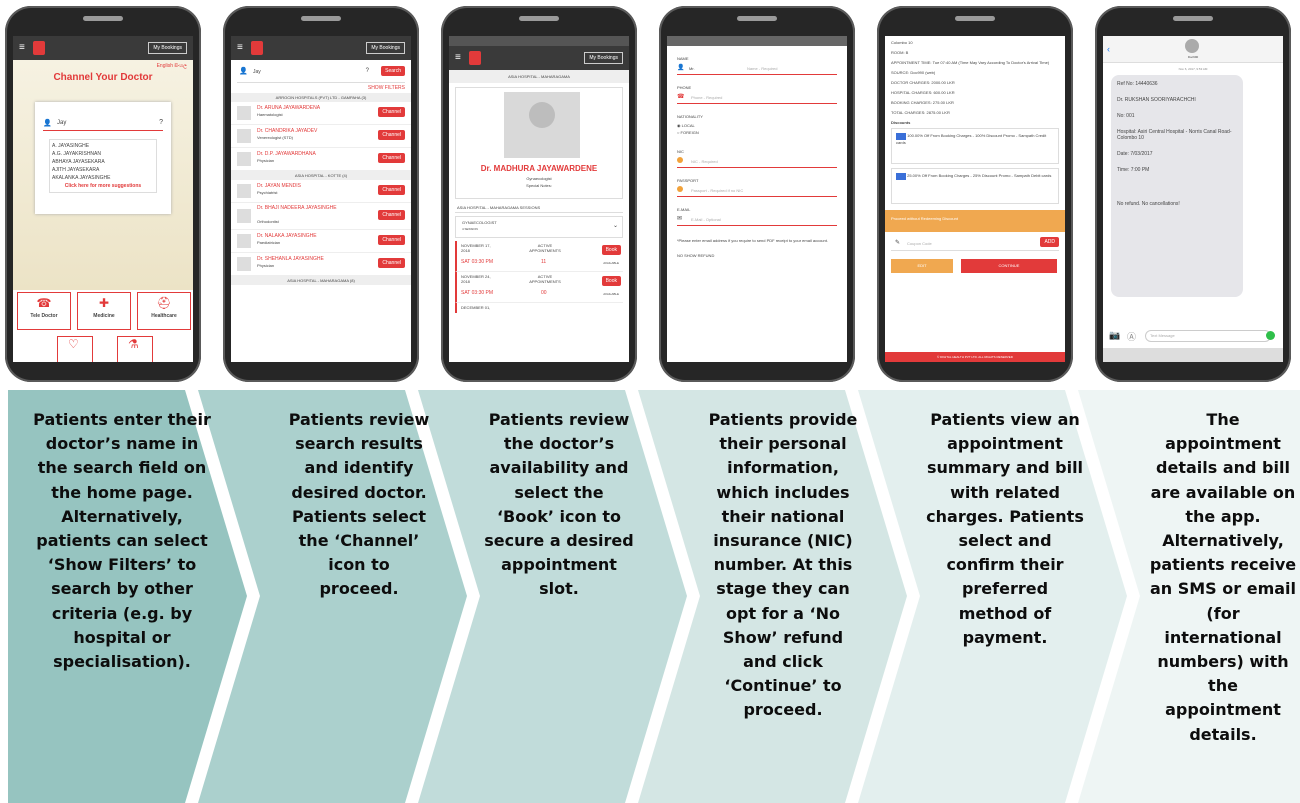 The width and height of the screenshot is (1300, 803). I want to click on suggestion-item: AJITH JAYASEKARA, so click(103, 170).